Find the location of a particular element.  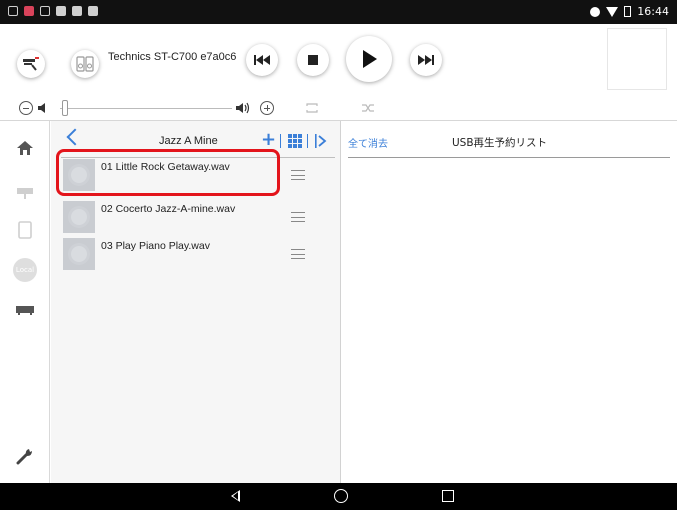

wrench-icon is located at coordinates (24, 457).